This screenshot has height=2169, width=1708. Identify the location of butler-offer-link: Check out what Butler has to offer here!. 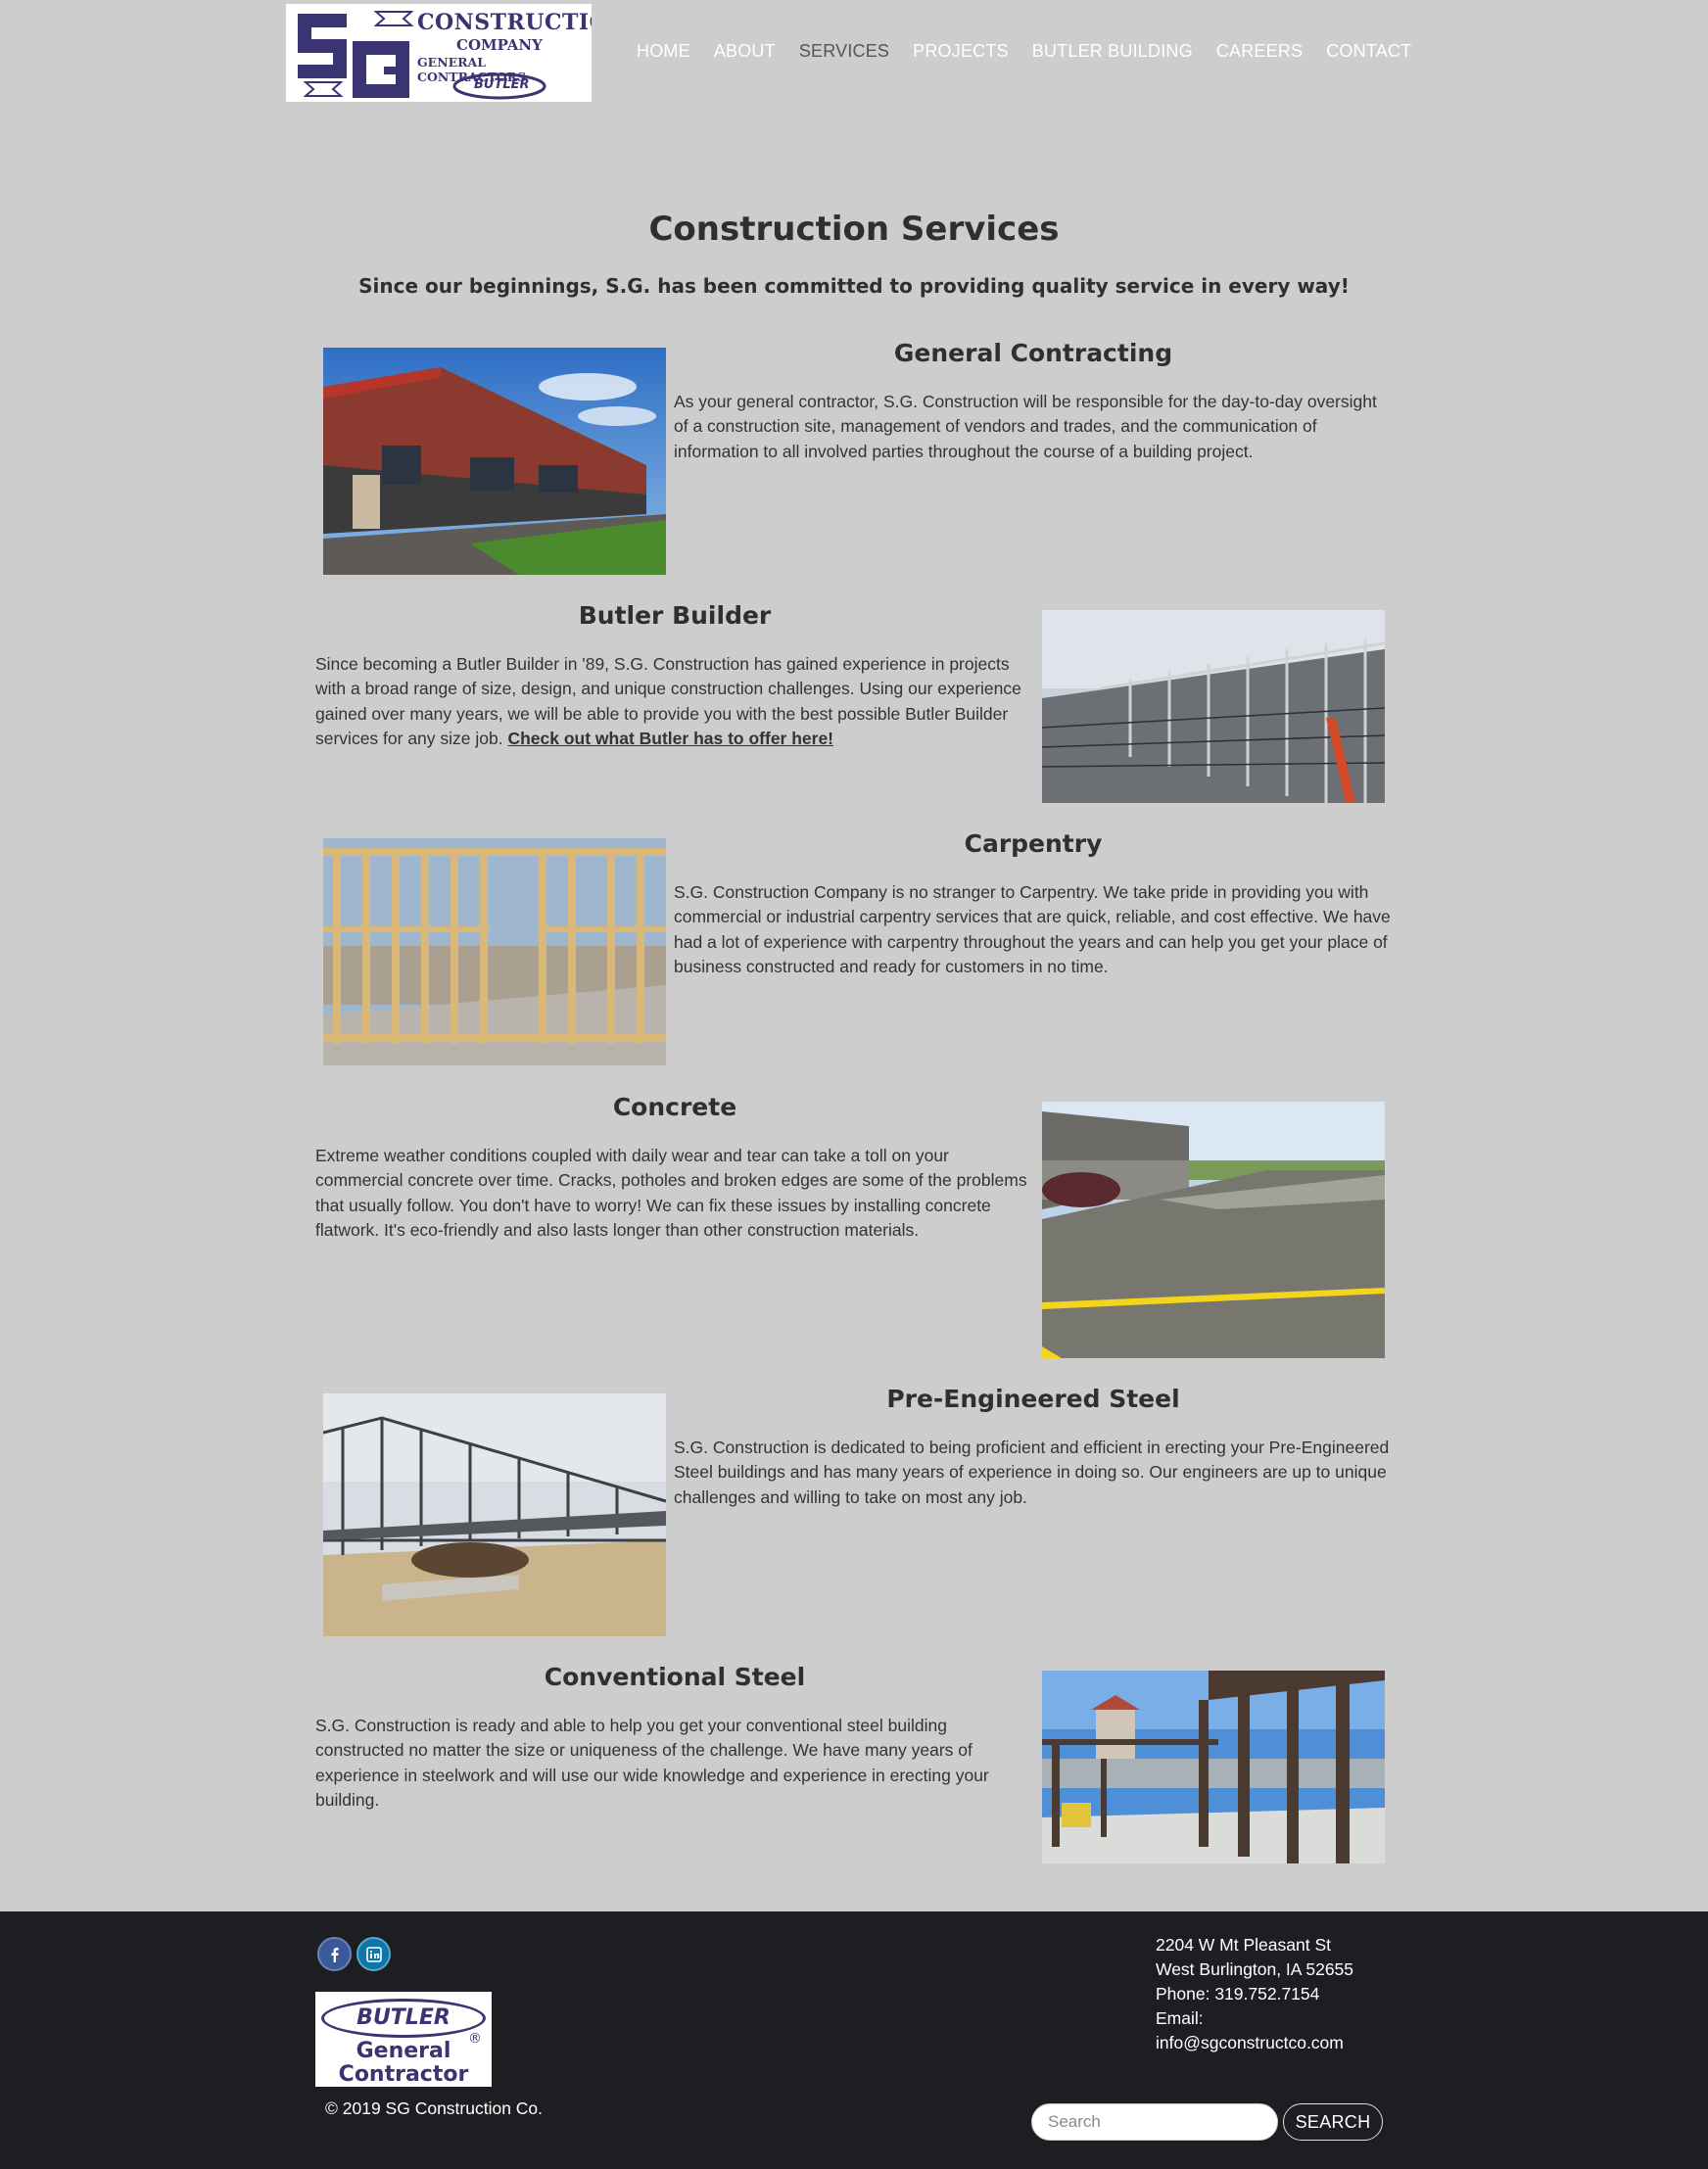
(670, 738).